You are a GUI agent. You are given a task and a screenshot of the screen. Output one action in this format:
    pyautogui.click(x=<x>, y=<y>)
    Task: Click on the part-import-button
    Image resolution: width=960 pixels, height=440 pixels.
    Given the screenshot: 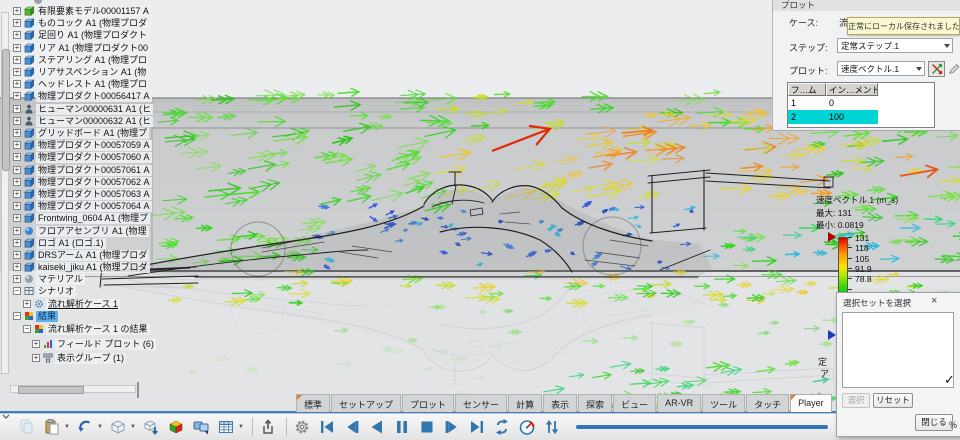 What is the action you would take?
    pyautogui.click(x=151, y=427)
    